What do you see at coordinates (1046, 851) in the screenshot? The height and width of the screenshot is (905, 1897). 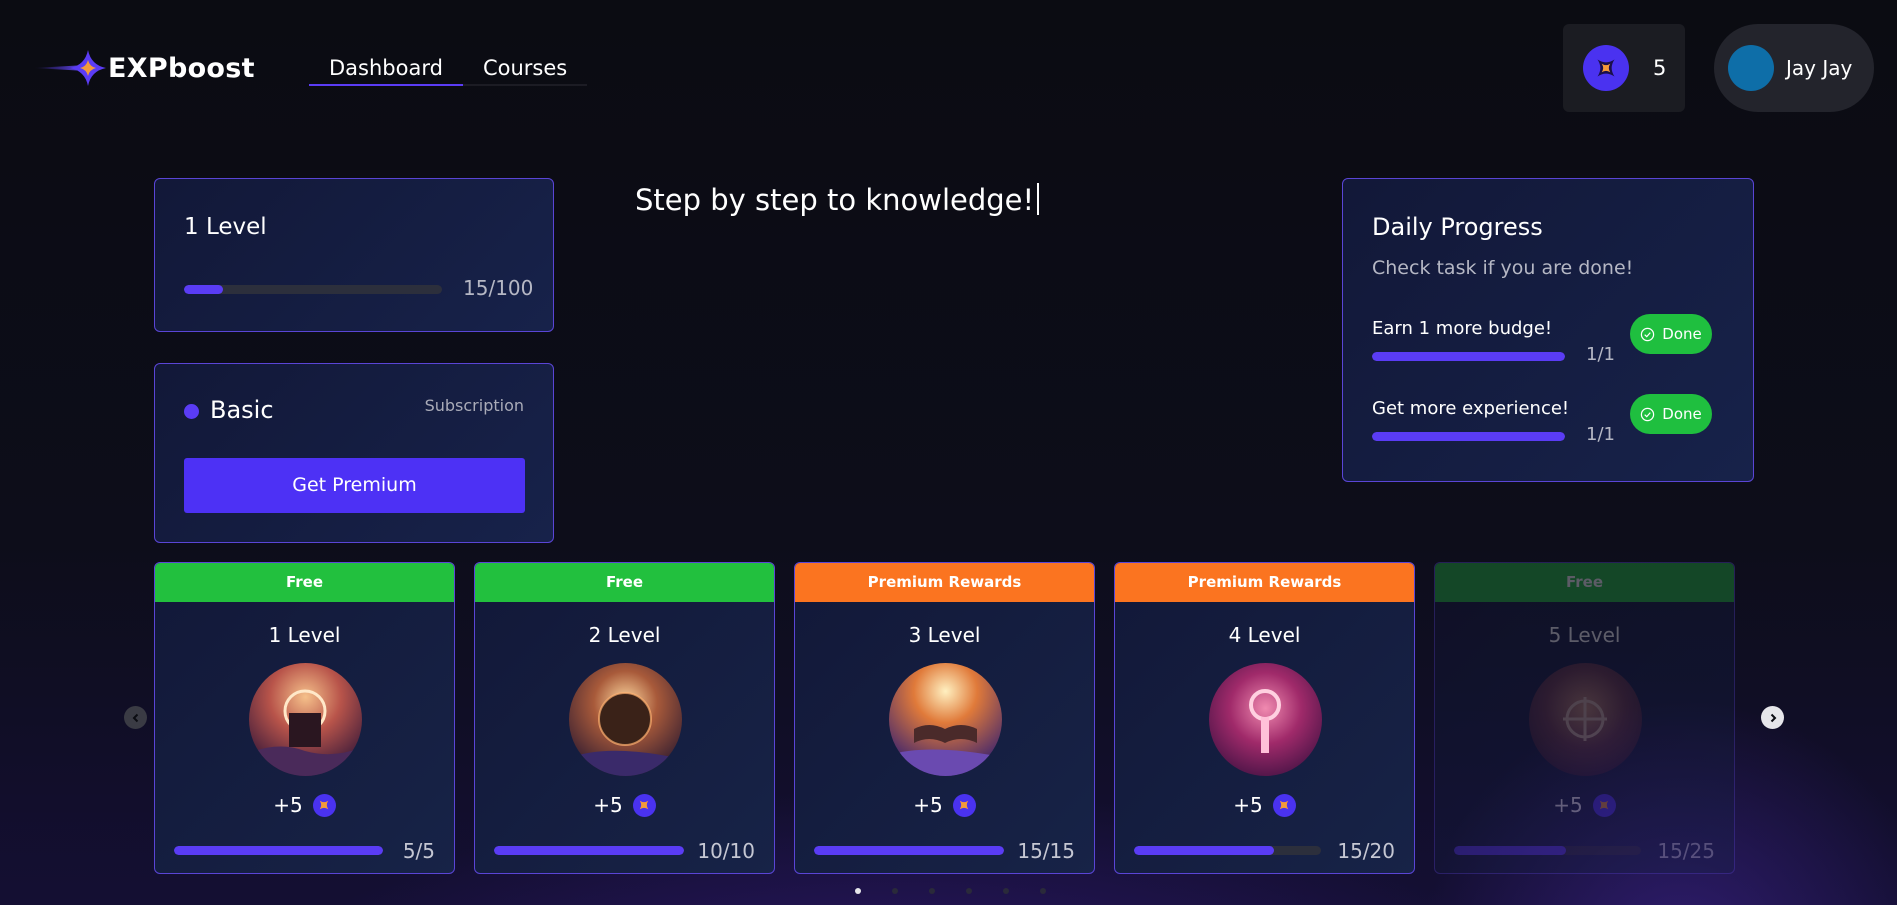 I see `card-count: 15/15` at bounding box center [1046, 851].